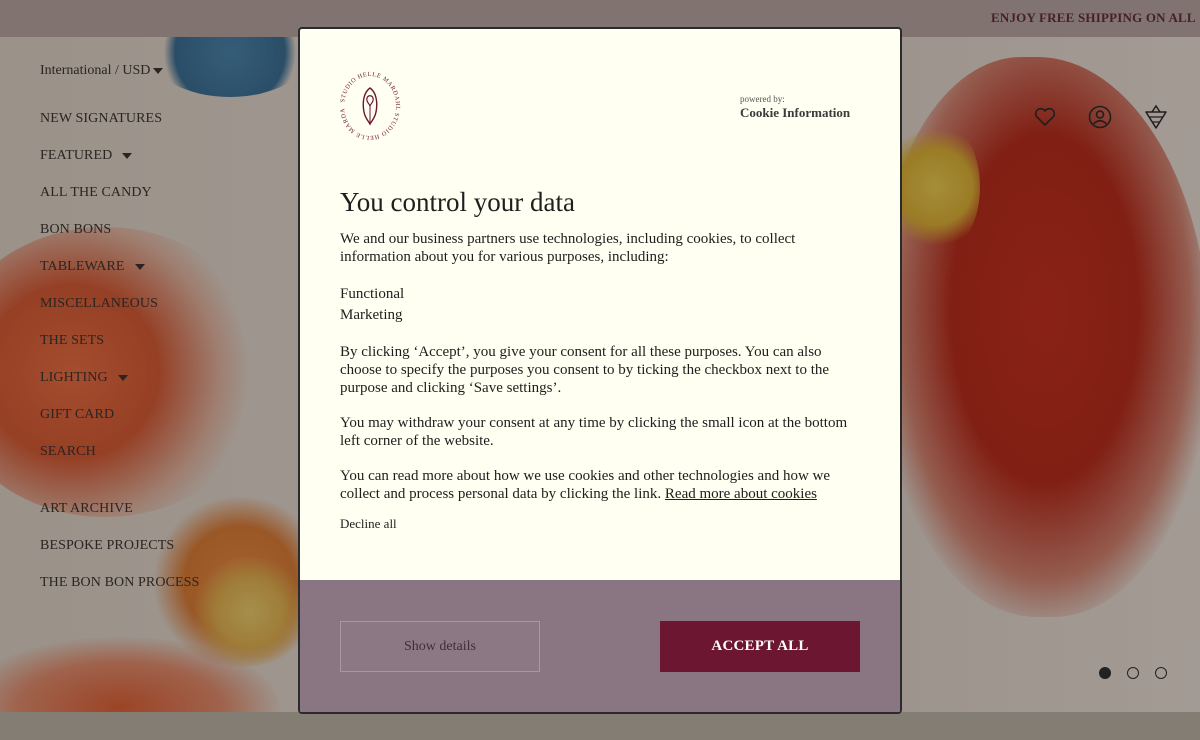  Describe the element at coordinates (86, 508) in the screenshot. I see `nav-item-label: ART ARCHIVE` at that location.